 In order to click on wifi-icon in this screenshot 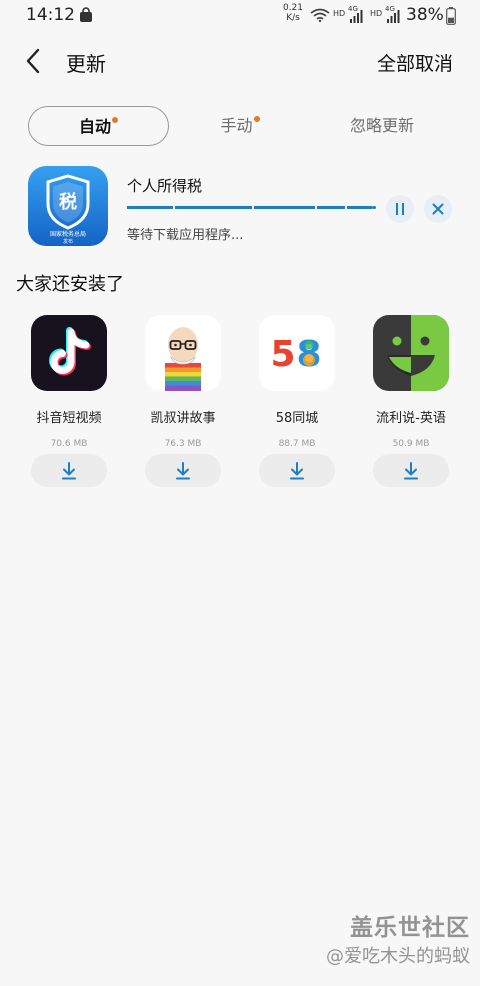, I will do `click(320, 15)`.